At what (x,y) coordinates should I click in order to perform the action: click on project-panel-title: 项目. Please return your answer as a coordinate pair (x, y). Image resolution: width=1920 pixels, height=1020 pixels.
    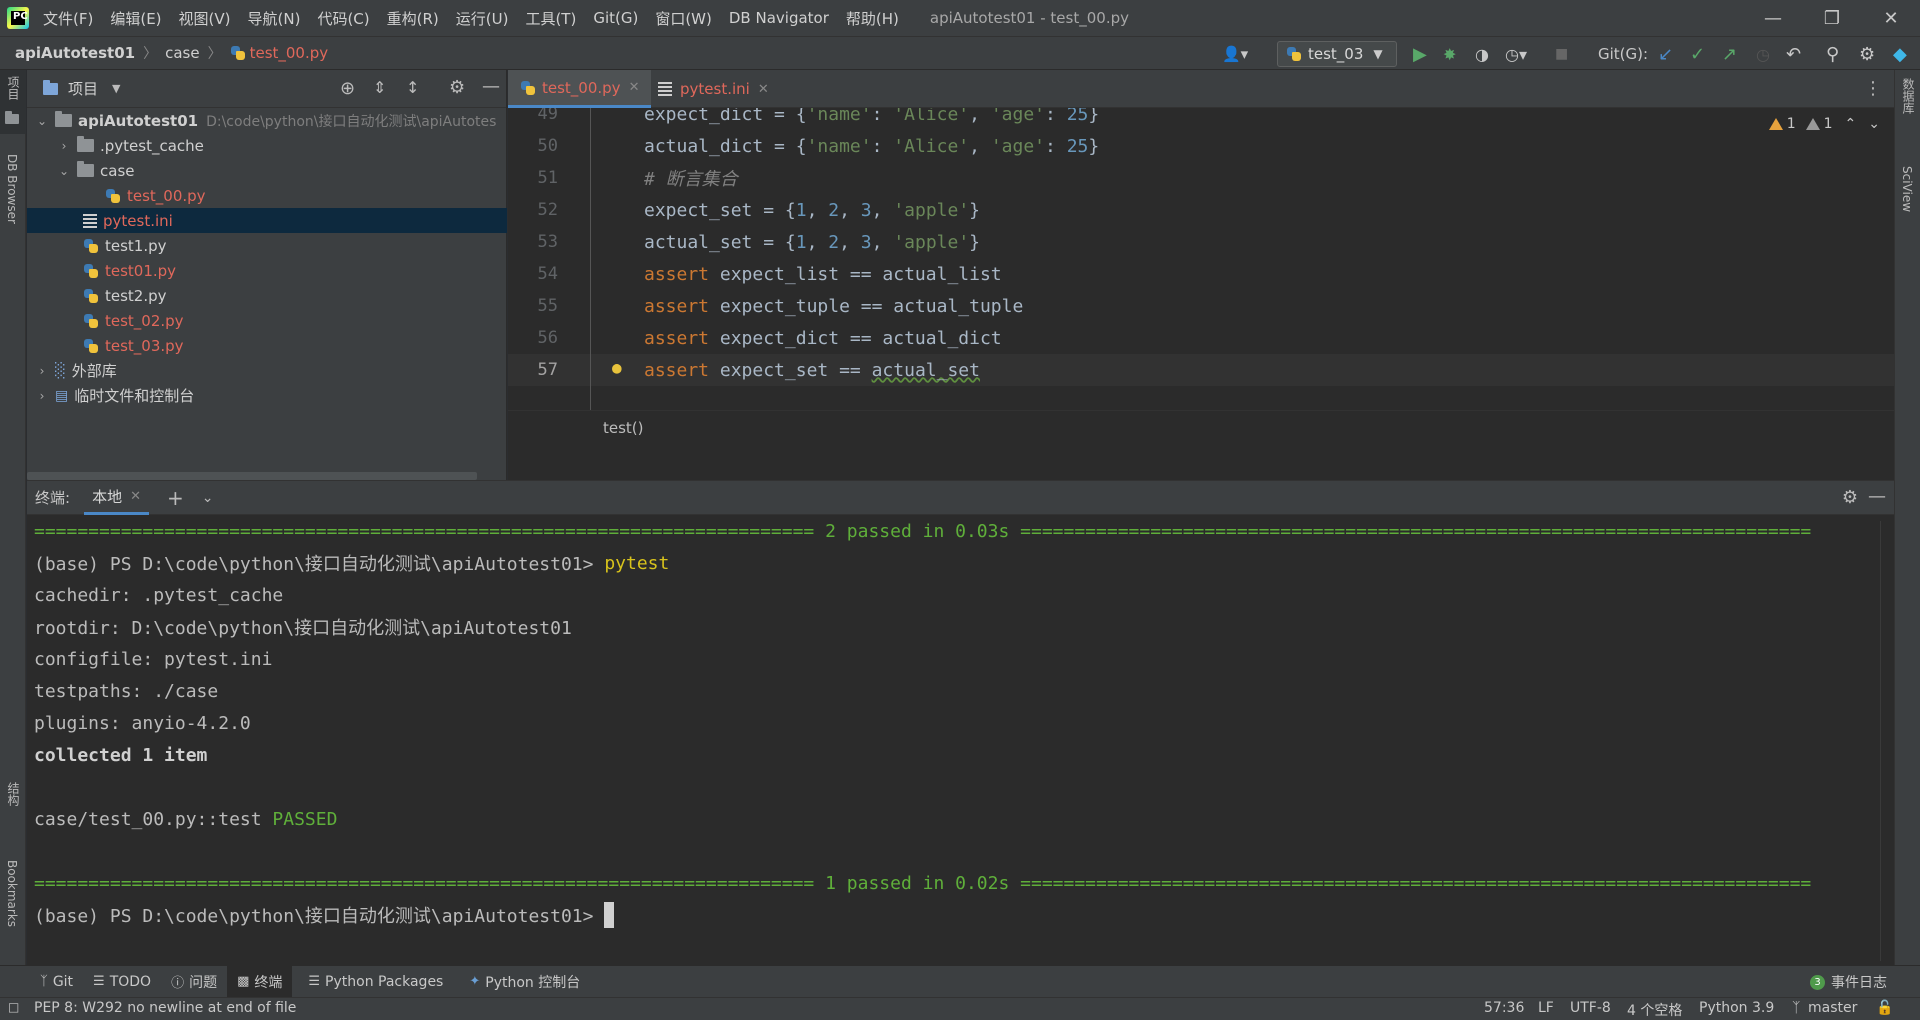
    Looking at the image, I should click on (83, 88).